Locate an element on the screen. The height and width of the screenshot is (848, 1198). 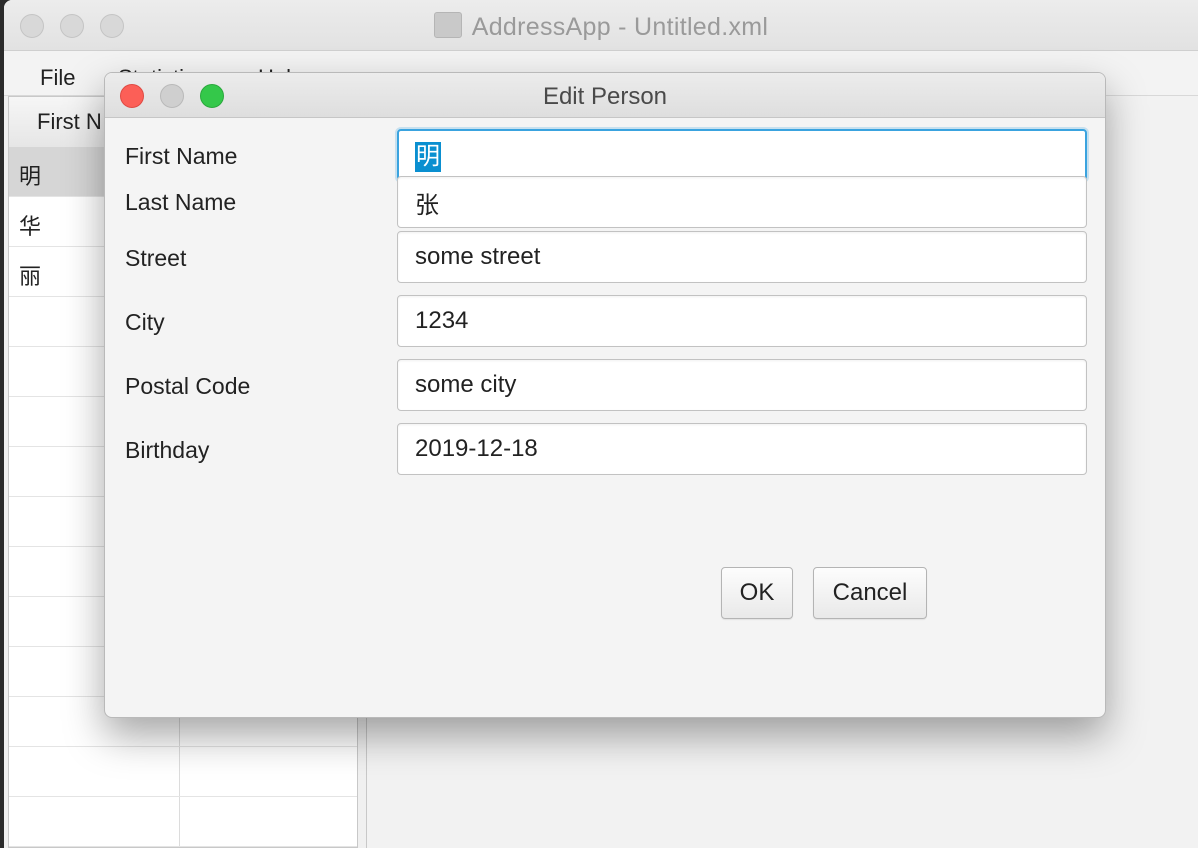
main-window-title: AddressApp - Untitled.xml is located at coordinates (601, 27).